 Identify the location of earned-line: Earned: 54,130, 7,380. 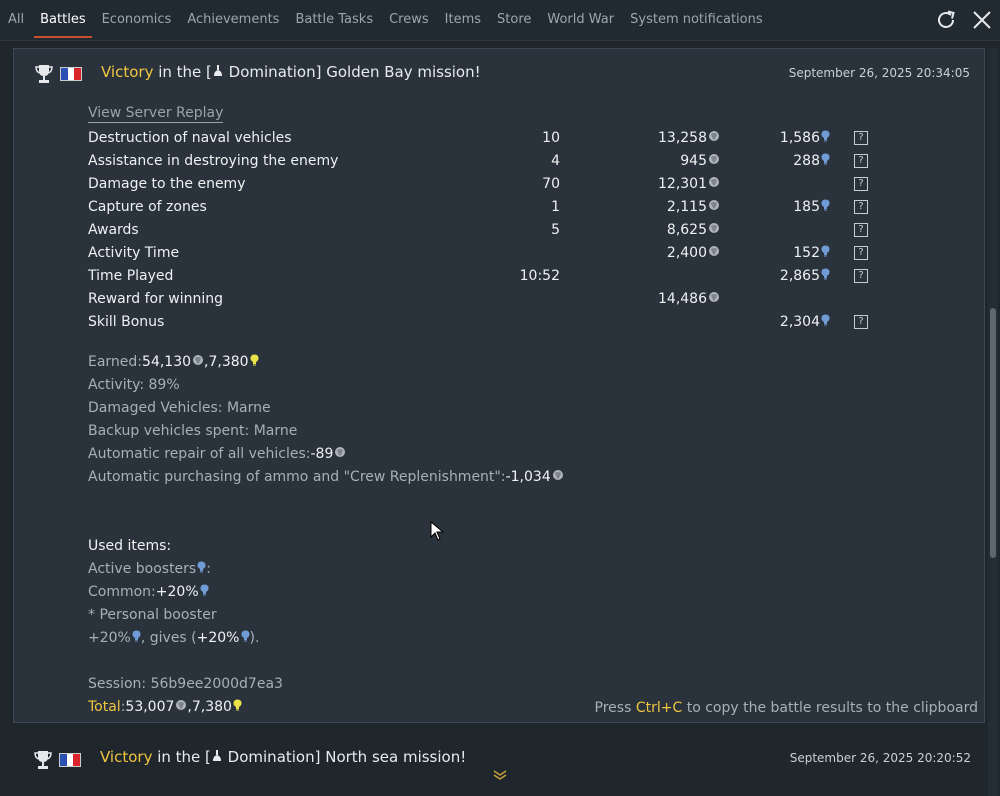
(326, 362).